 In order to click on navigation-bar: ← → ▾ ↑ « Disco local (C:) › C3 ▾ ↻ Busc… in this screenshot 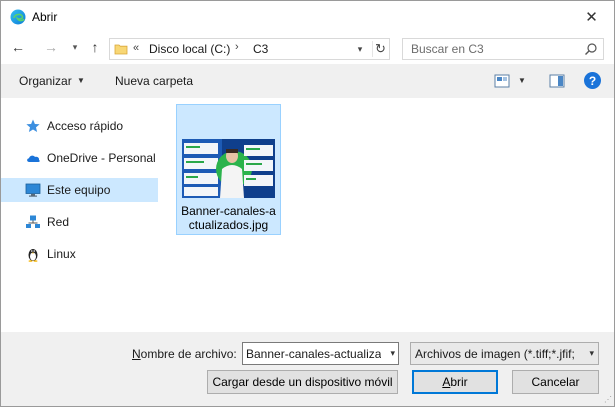, I will do `click(307, 48)`.